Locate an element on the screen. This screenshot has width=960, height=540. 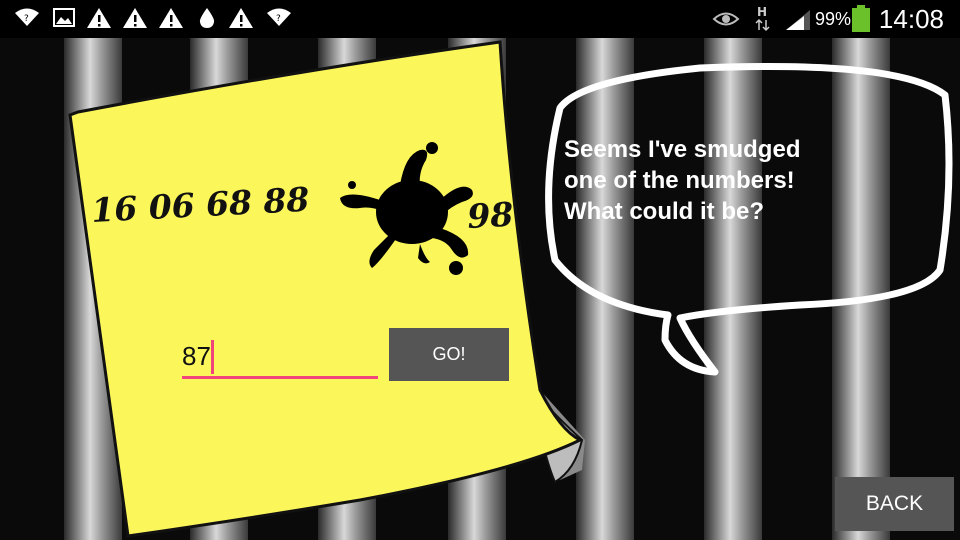
clock: 14:08 is located at coordinates (911, 19).